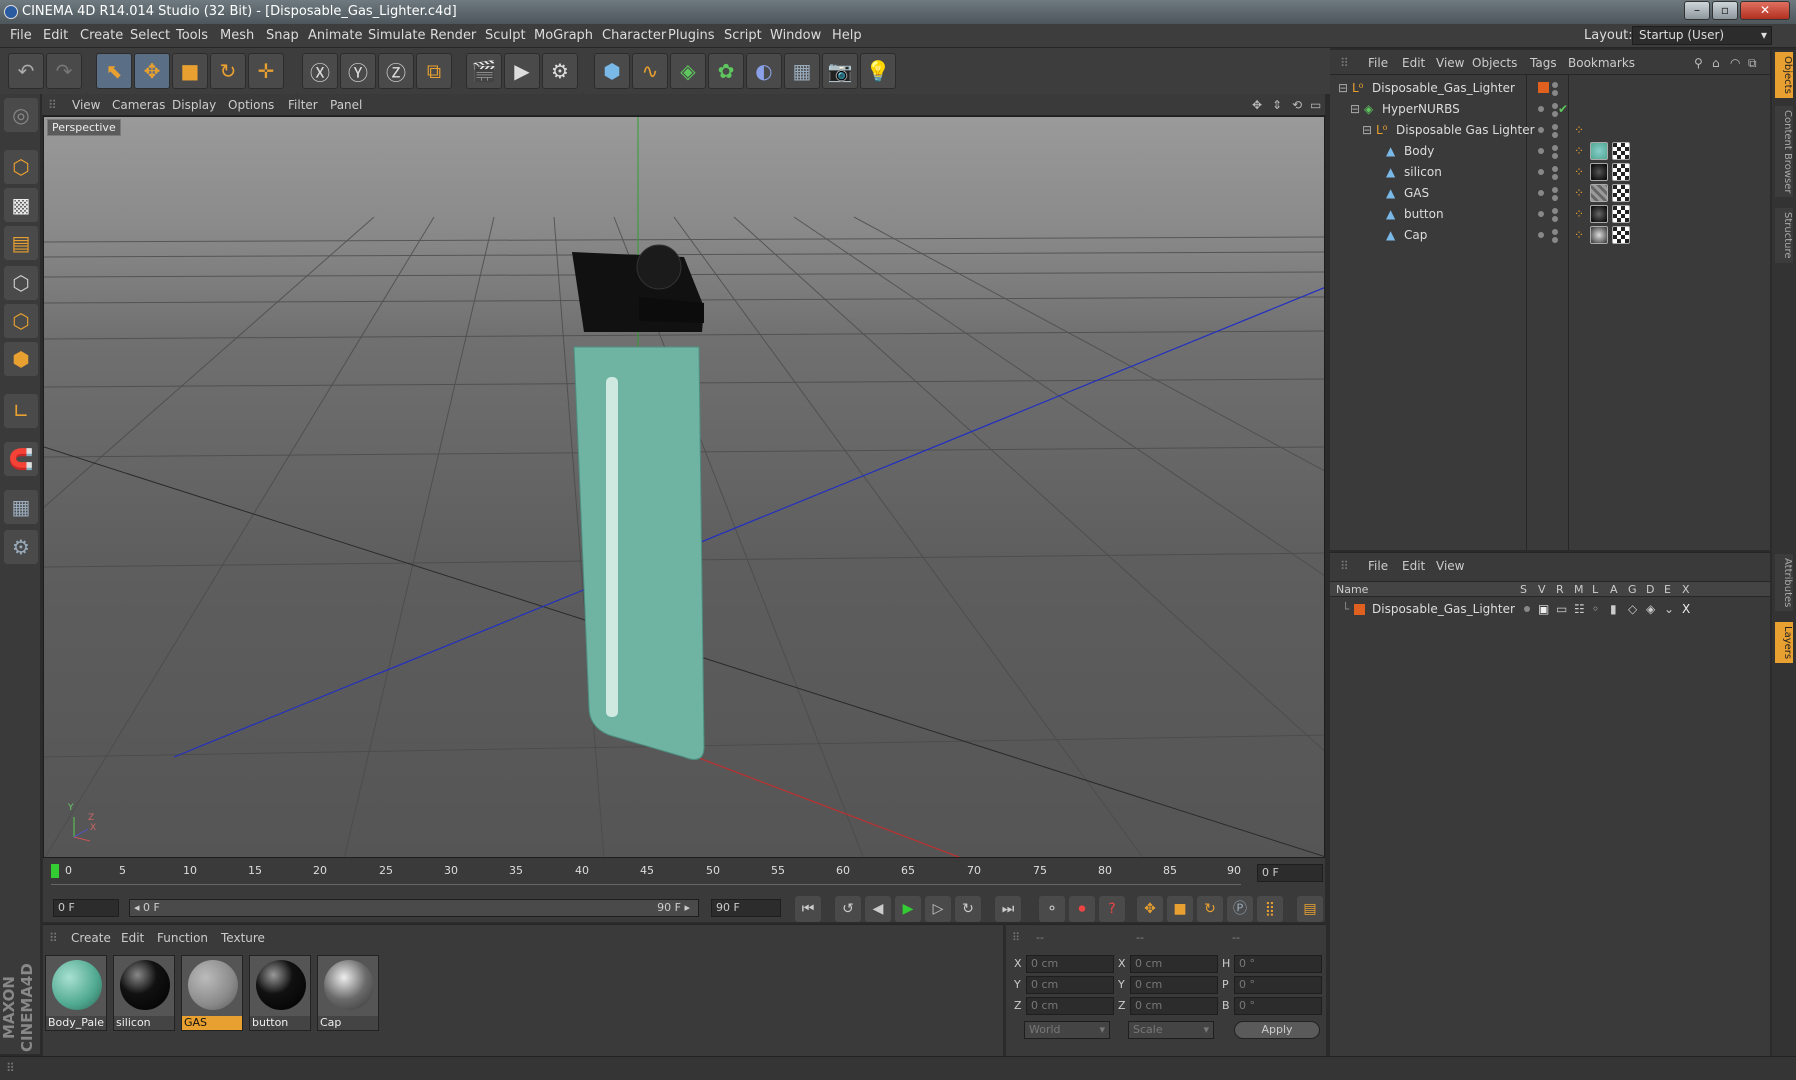 The image size is (1796, 1080). I want to click on menu-edit: Edit, so click(55, 35).